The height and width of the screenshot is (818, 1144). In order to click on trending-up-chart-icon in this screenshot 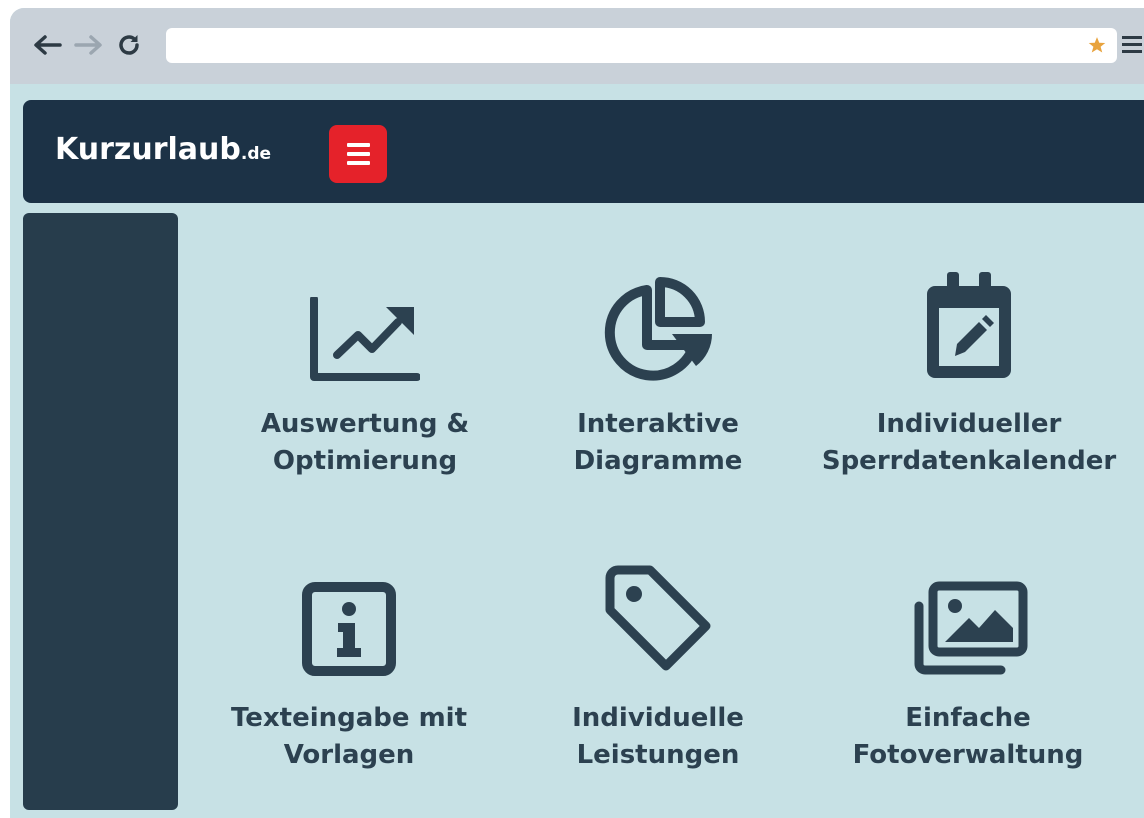, I will do `click(365, 339)`.